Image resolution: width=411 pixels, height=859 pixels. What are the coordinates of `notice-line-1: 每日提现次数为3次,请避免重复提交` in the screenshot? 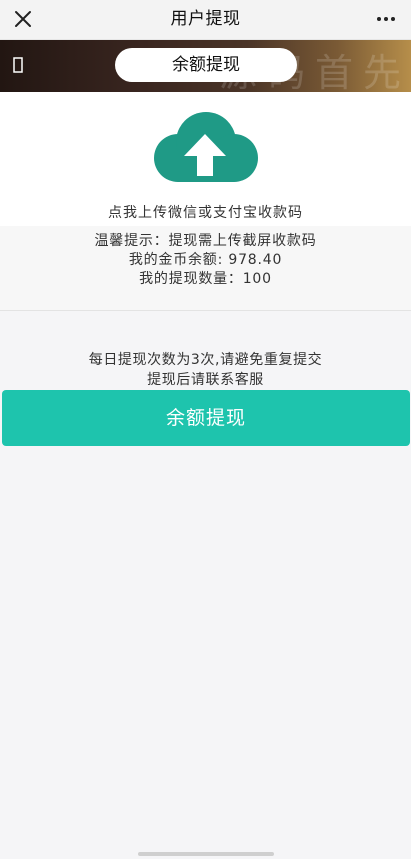 It's located at (205, 360).